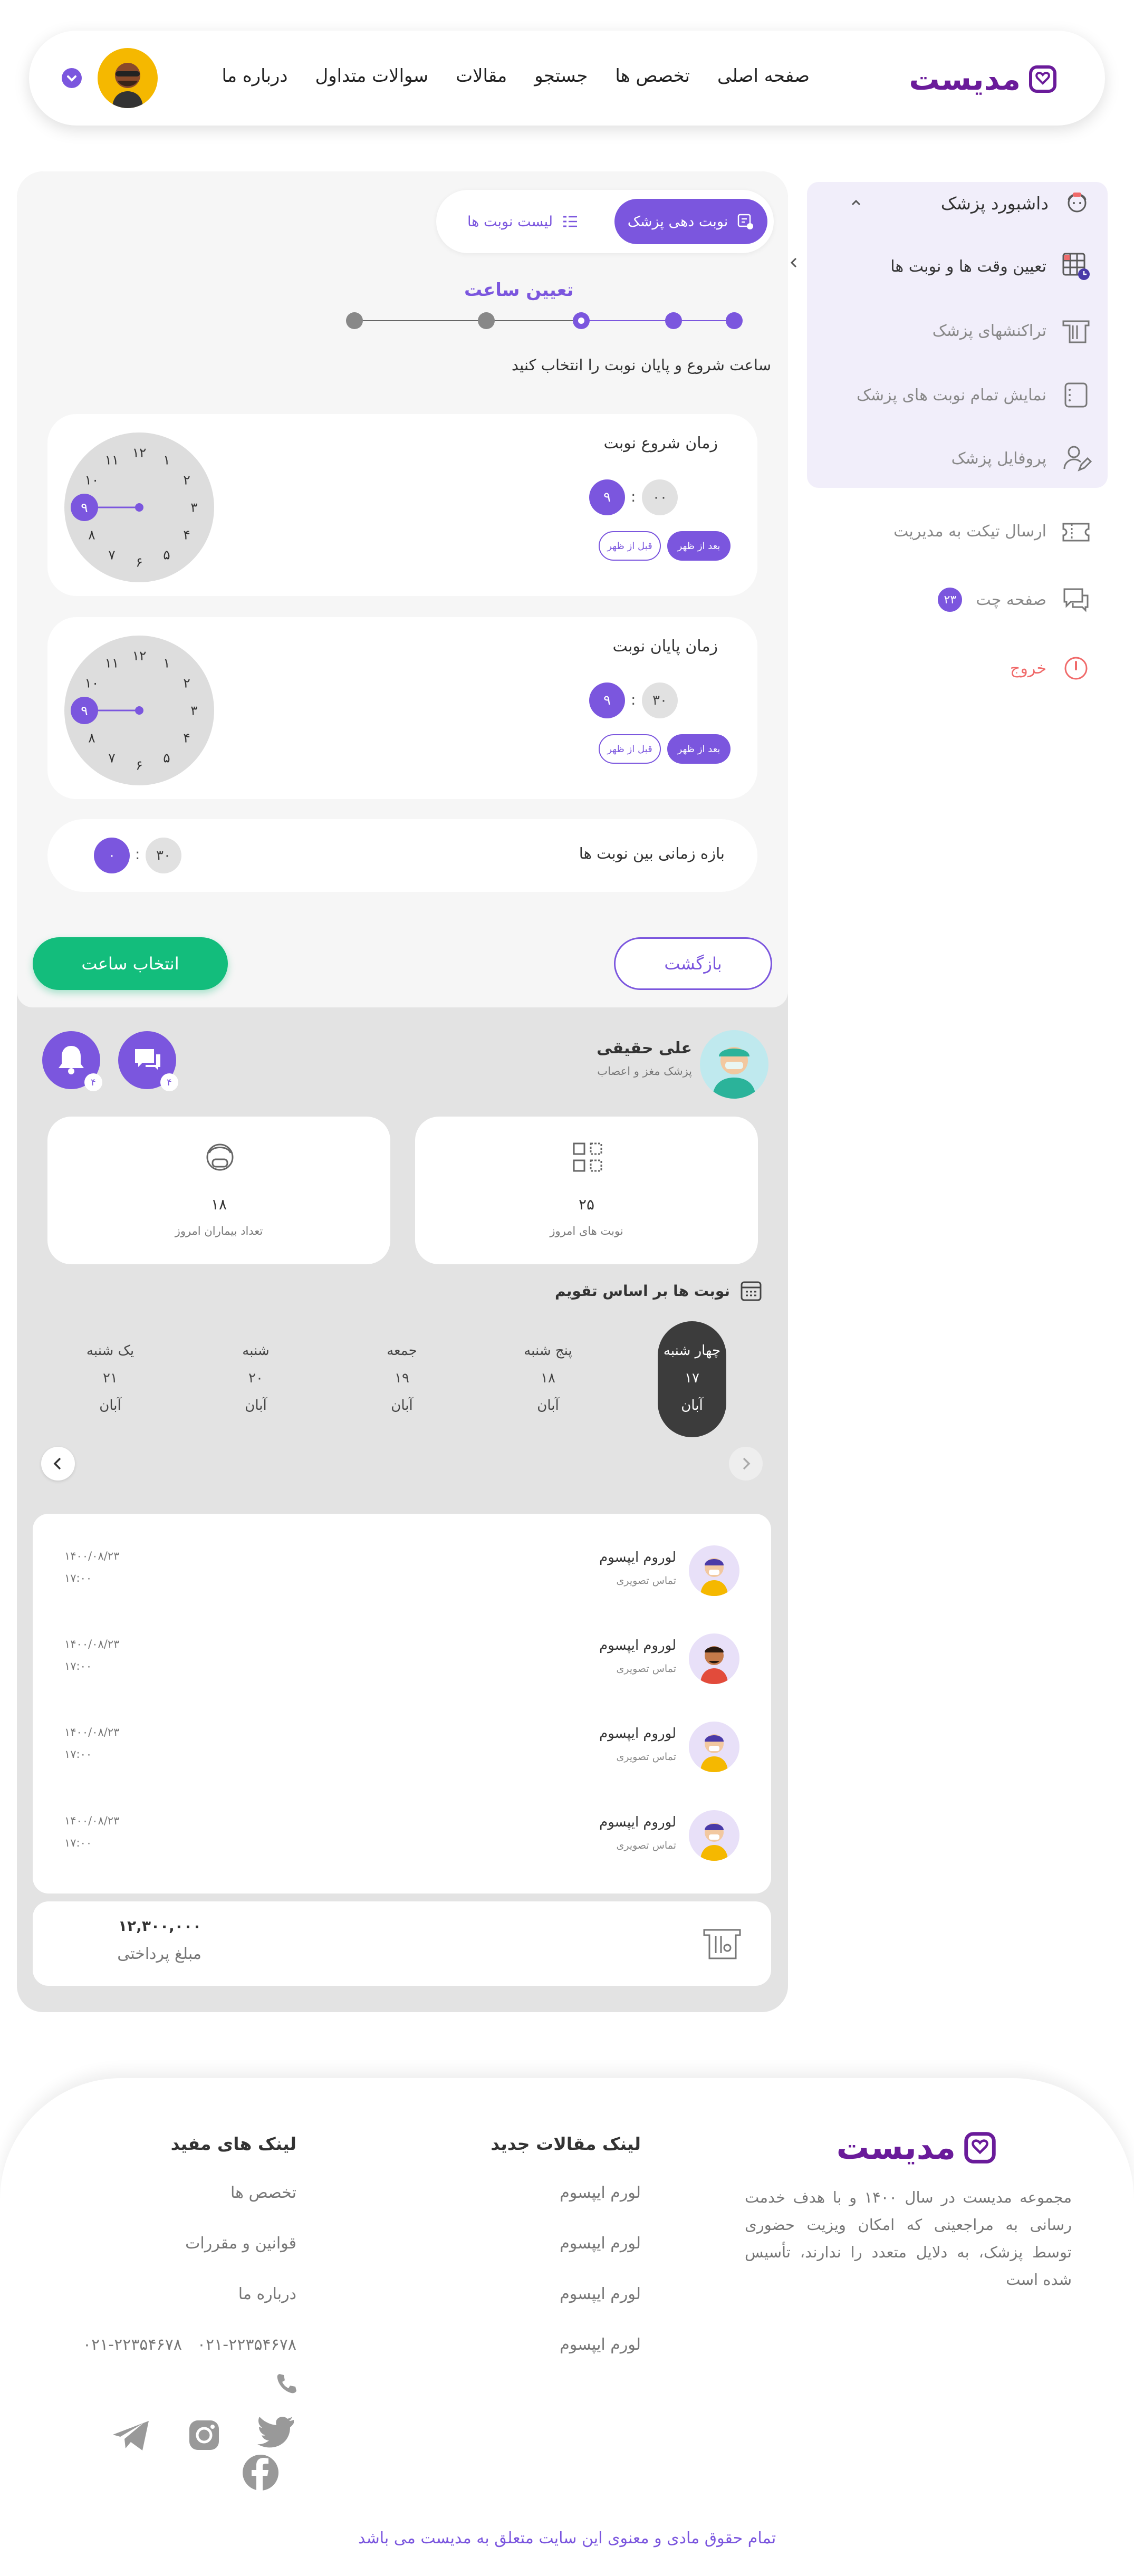 The width and height of the screenshot is (1134, 2576). Describe the element at coordinates (637, 1646) in the screenshot. I see `patient-name: لوروم ایپسوم` at that location.